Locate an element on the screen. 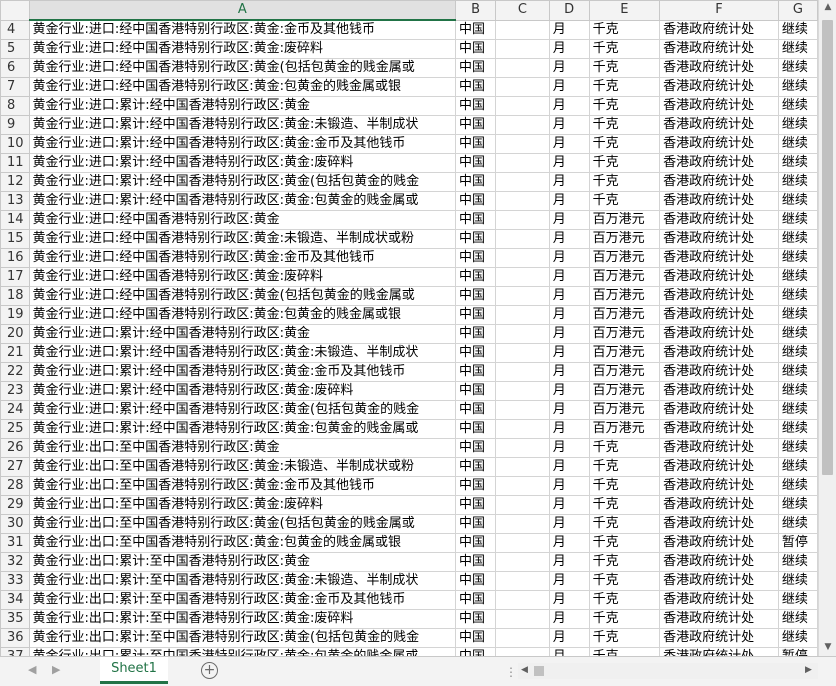 This screenshot has height=686, width=836. row-header: 35 is located at coordinates (15, 619).